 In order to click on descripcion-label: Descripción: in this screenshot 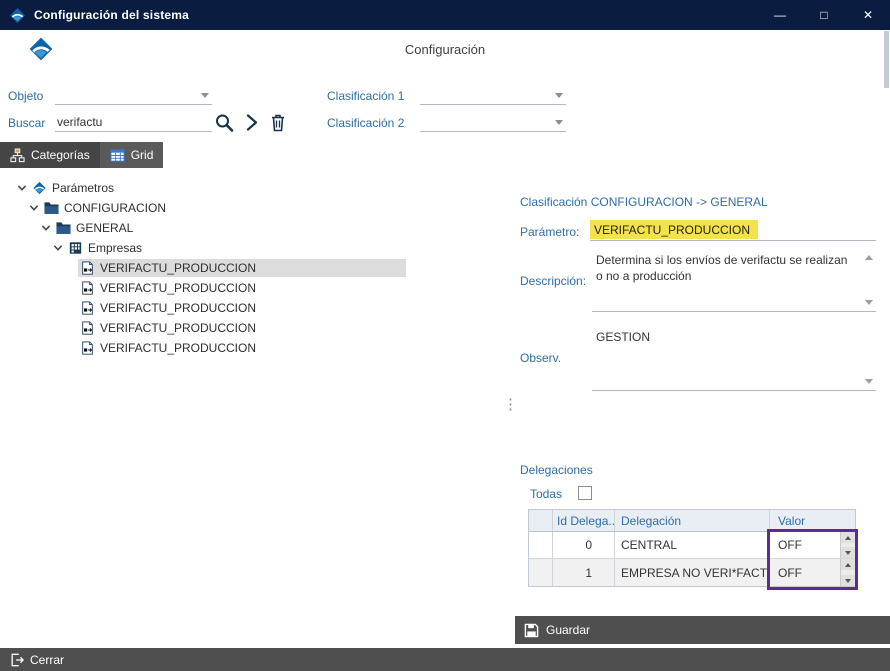, I will do `click(553, 281)`.